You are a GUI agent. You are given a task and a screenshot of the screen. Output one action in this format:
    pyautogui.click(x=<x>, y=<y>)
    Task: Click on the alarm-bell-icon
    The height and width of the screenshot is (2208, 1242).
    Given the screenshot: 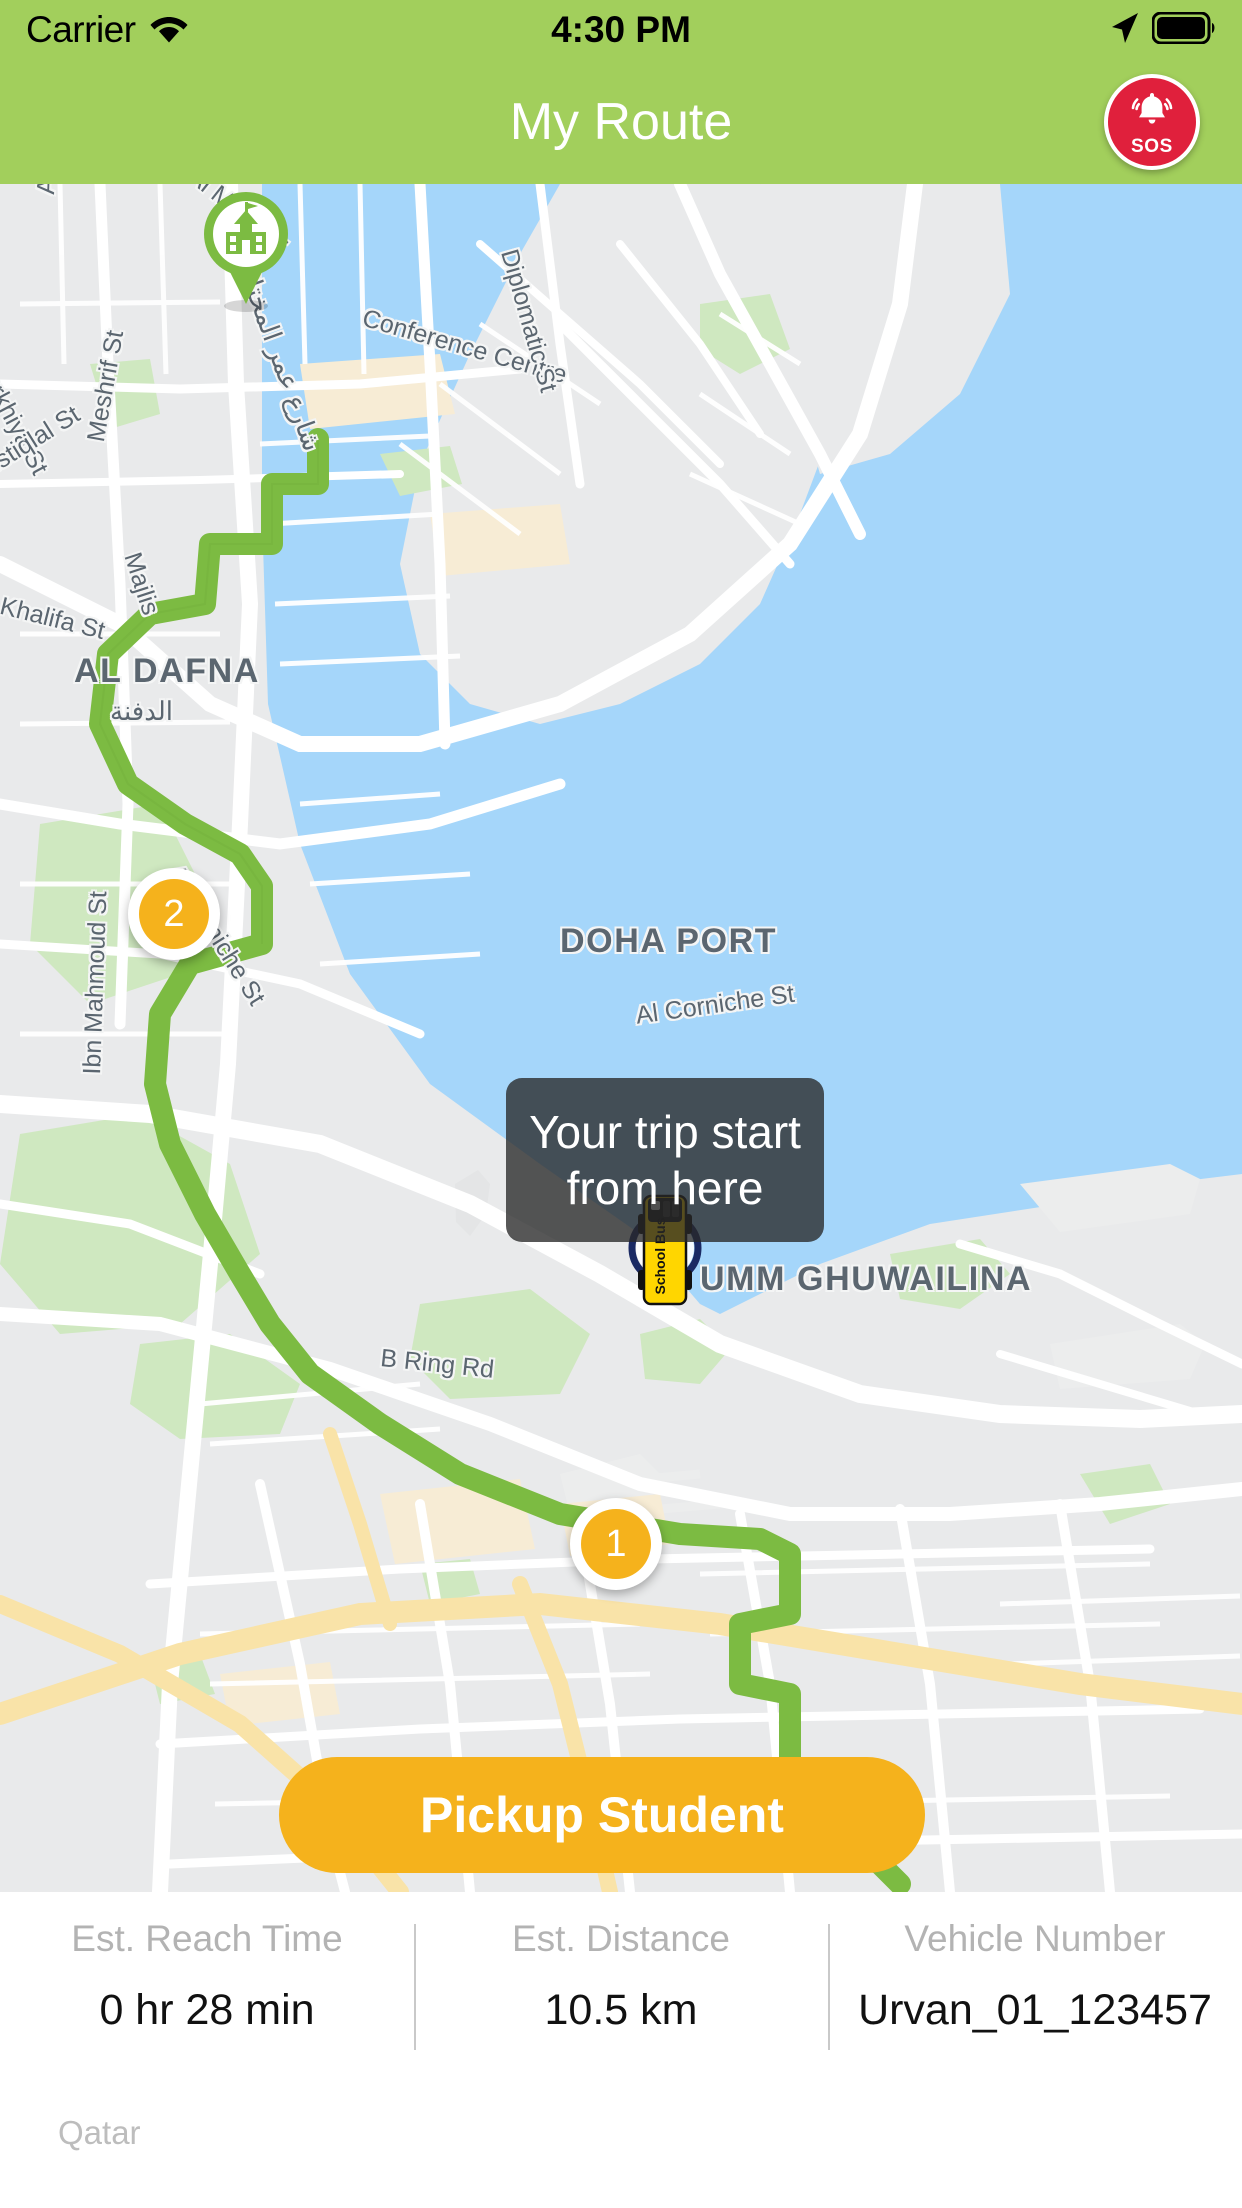 What is the action you would take?
    pyautogui.click(x=1152, y=111)
    